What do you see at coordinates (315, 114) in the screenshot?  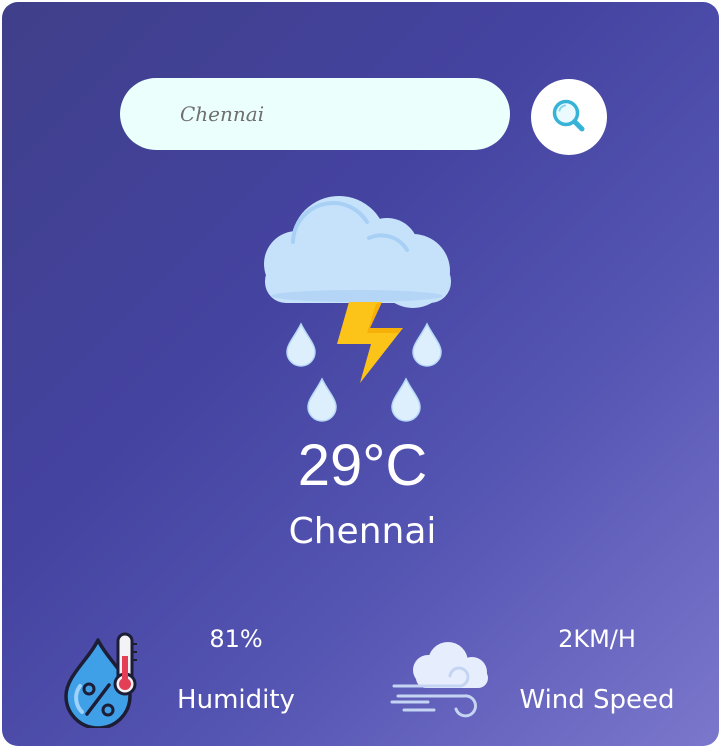 I see `city-search-input` at bounding box center [315, 114].